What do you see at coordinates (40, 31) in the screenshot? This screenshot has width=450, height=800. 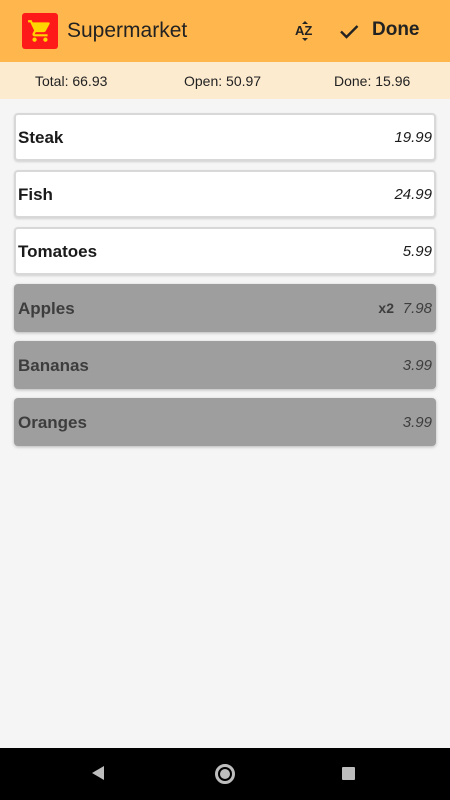 I see `shopping-cart-icon` at bounding box center [40, 31].